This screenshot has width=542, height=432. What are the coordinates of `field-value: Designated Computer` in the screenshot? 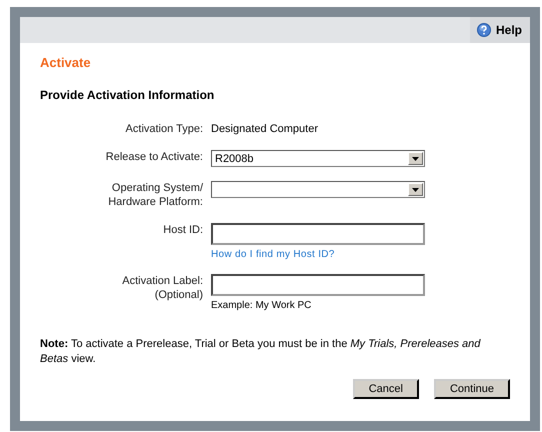 It's located at (264, 129).